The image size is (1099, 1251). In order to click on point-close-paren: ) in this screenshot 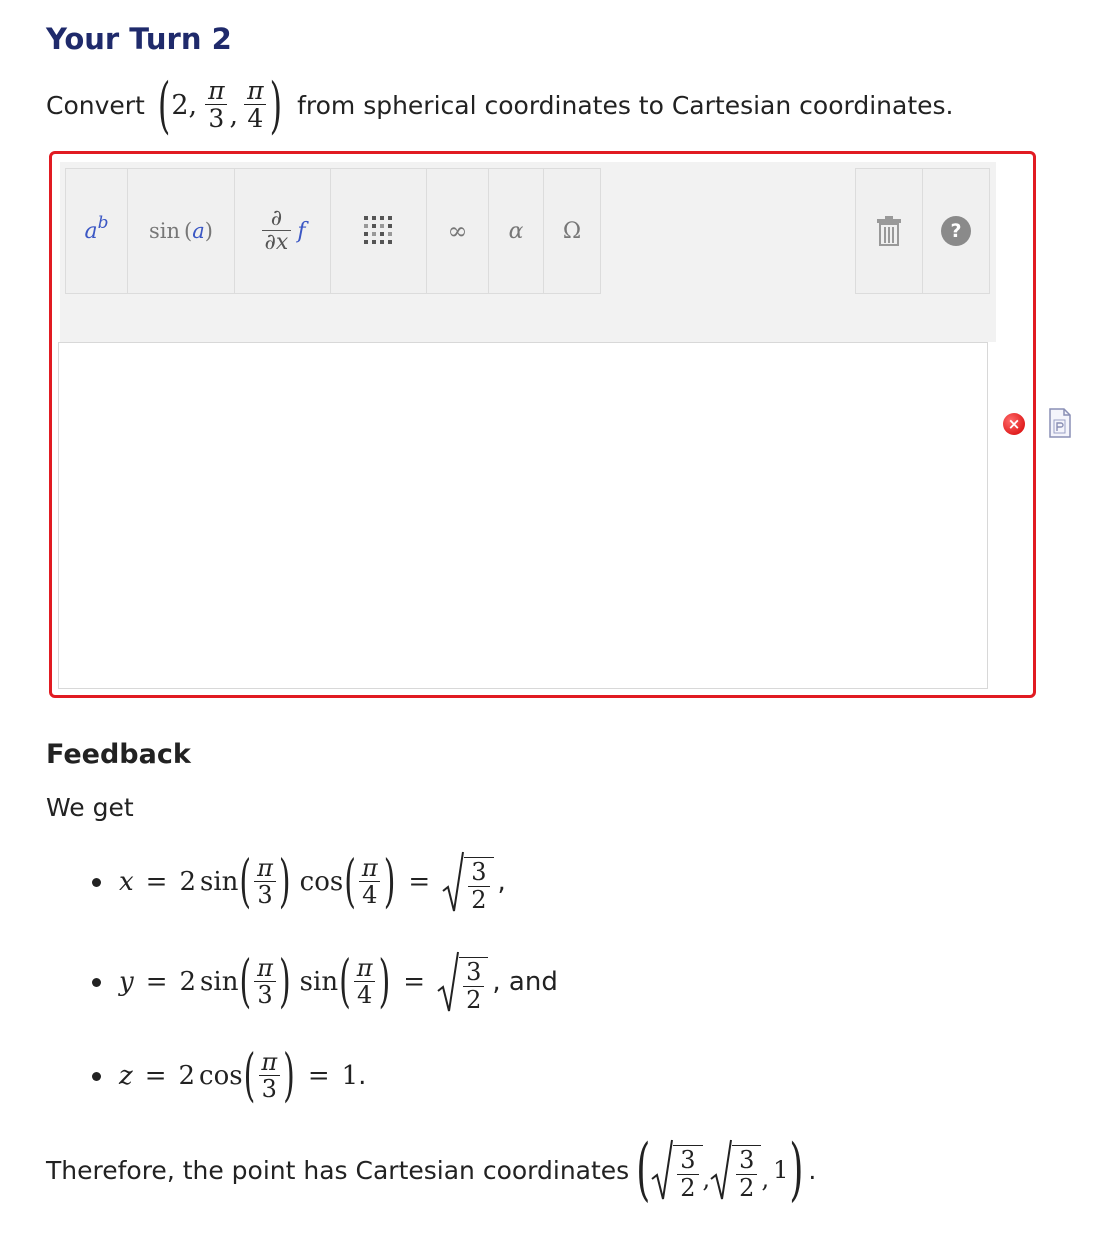, I will do `click(276, 105)`.